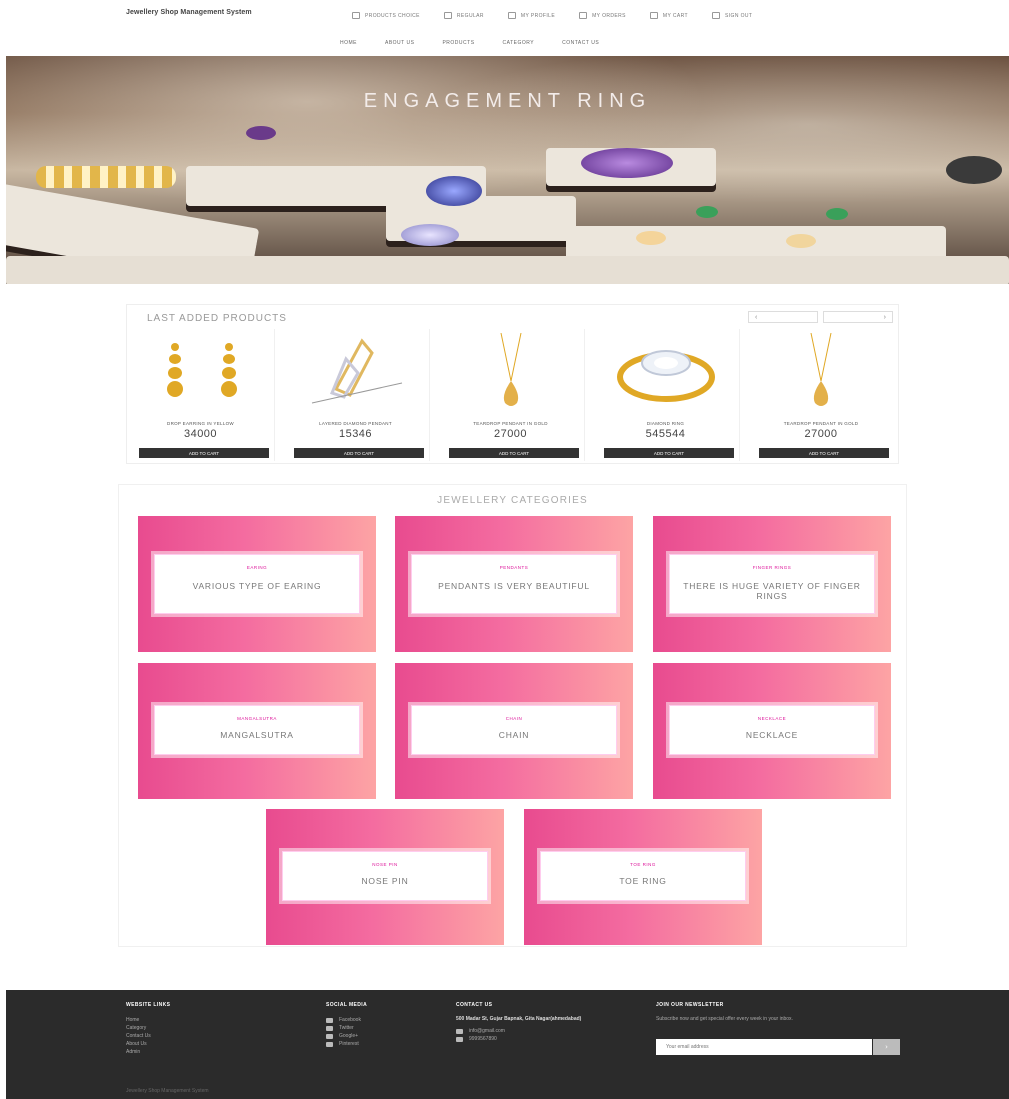 The image size is (1009, 1099). I want to click on social-link-pinterest: Pinterest, so click(346, 1044).